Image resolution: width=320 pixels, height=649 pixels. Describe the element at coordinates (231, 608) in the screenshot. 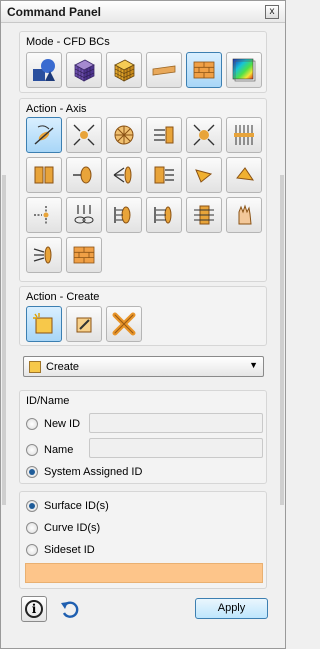

I see `apply-button: Apply` at that location.